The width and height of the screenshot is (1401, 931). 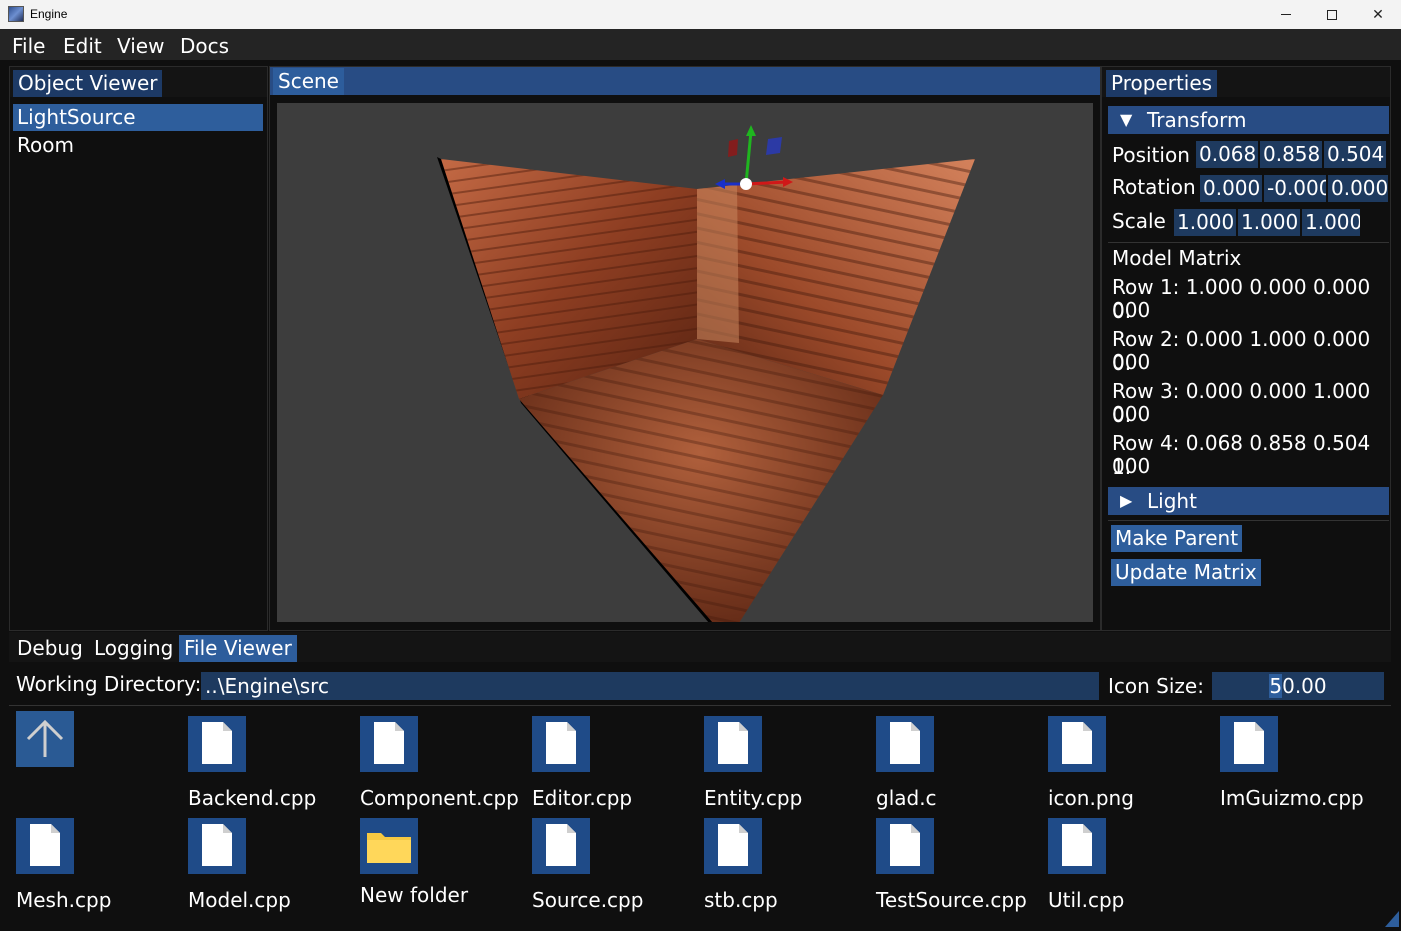 I want to click on folder-icon-new-folder, so click(x=389, y=846).